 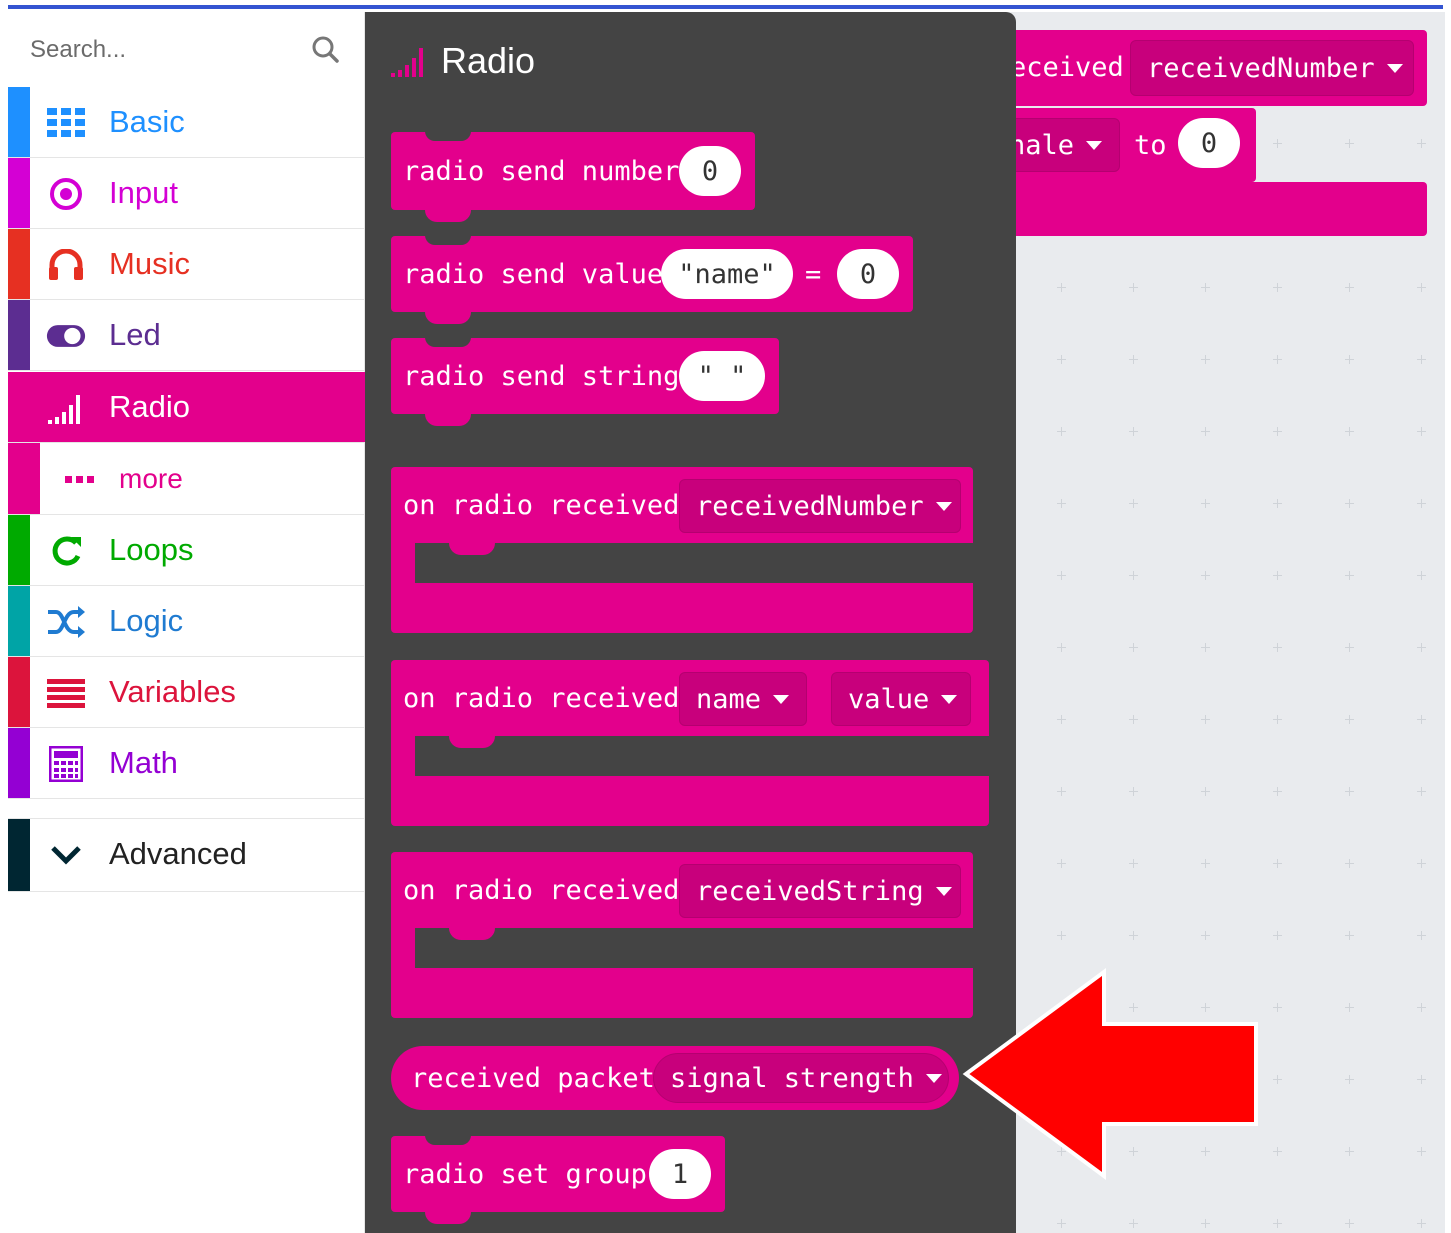 What do you see at coordinates (1042, 145) in the screenshot?
I see `workspace-var-label: nale` at bounding box center [1042, 145].